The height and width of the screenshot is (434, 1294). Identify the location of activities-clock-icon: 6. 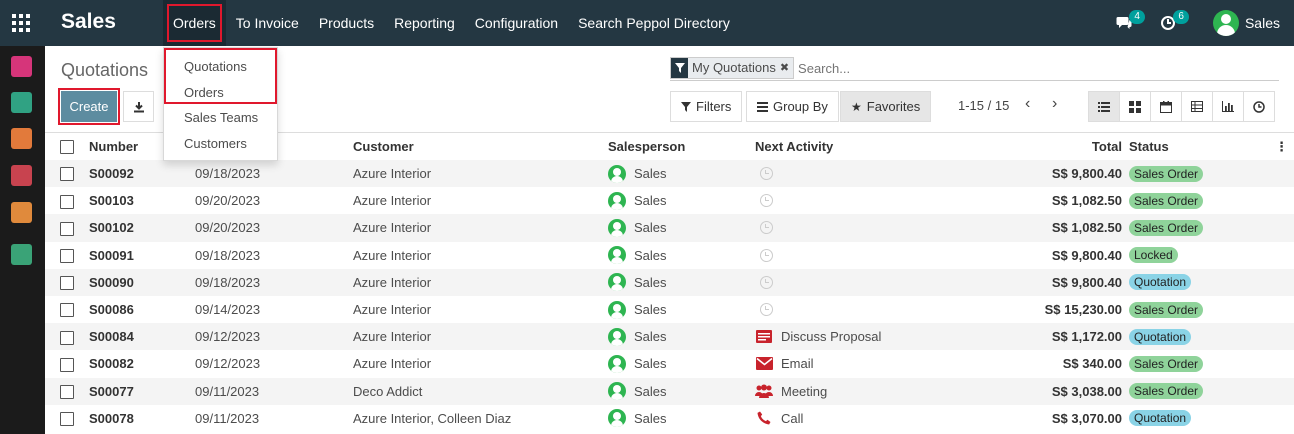
(1173, 22).